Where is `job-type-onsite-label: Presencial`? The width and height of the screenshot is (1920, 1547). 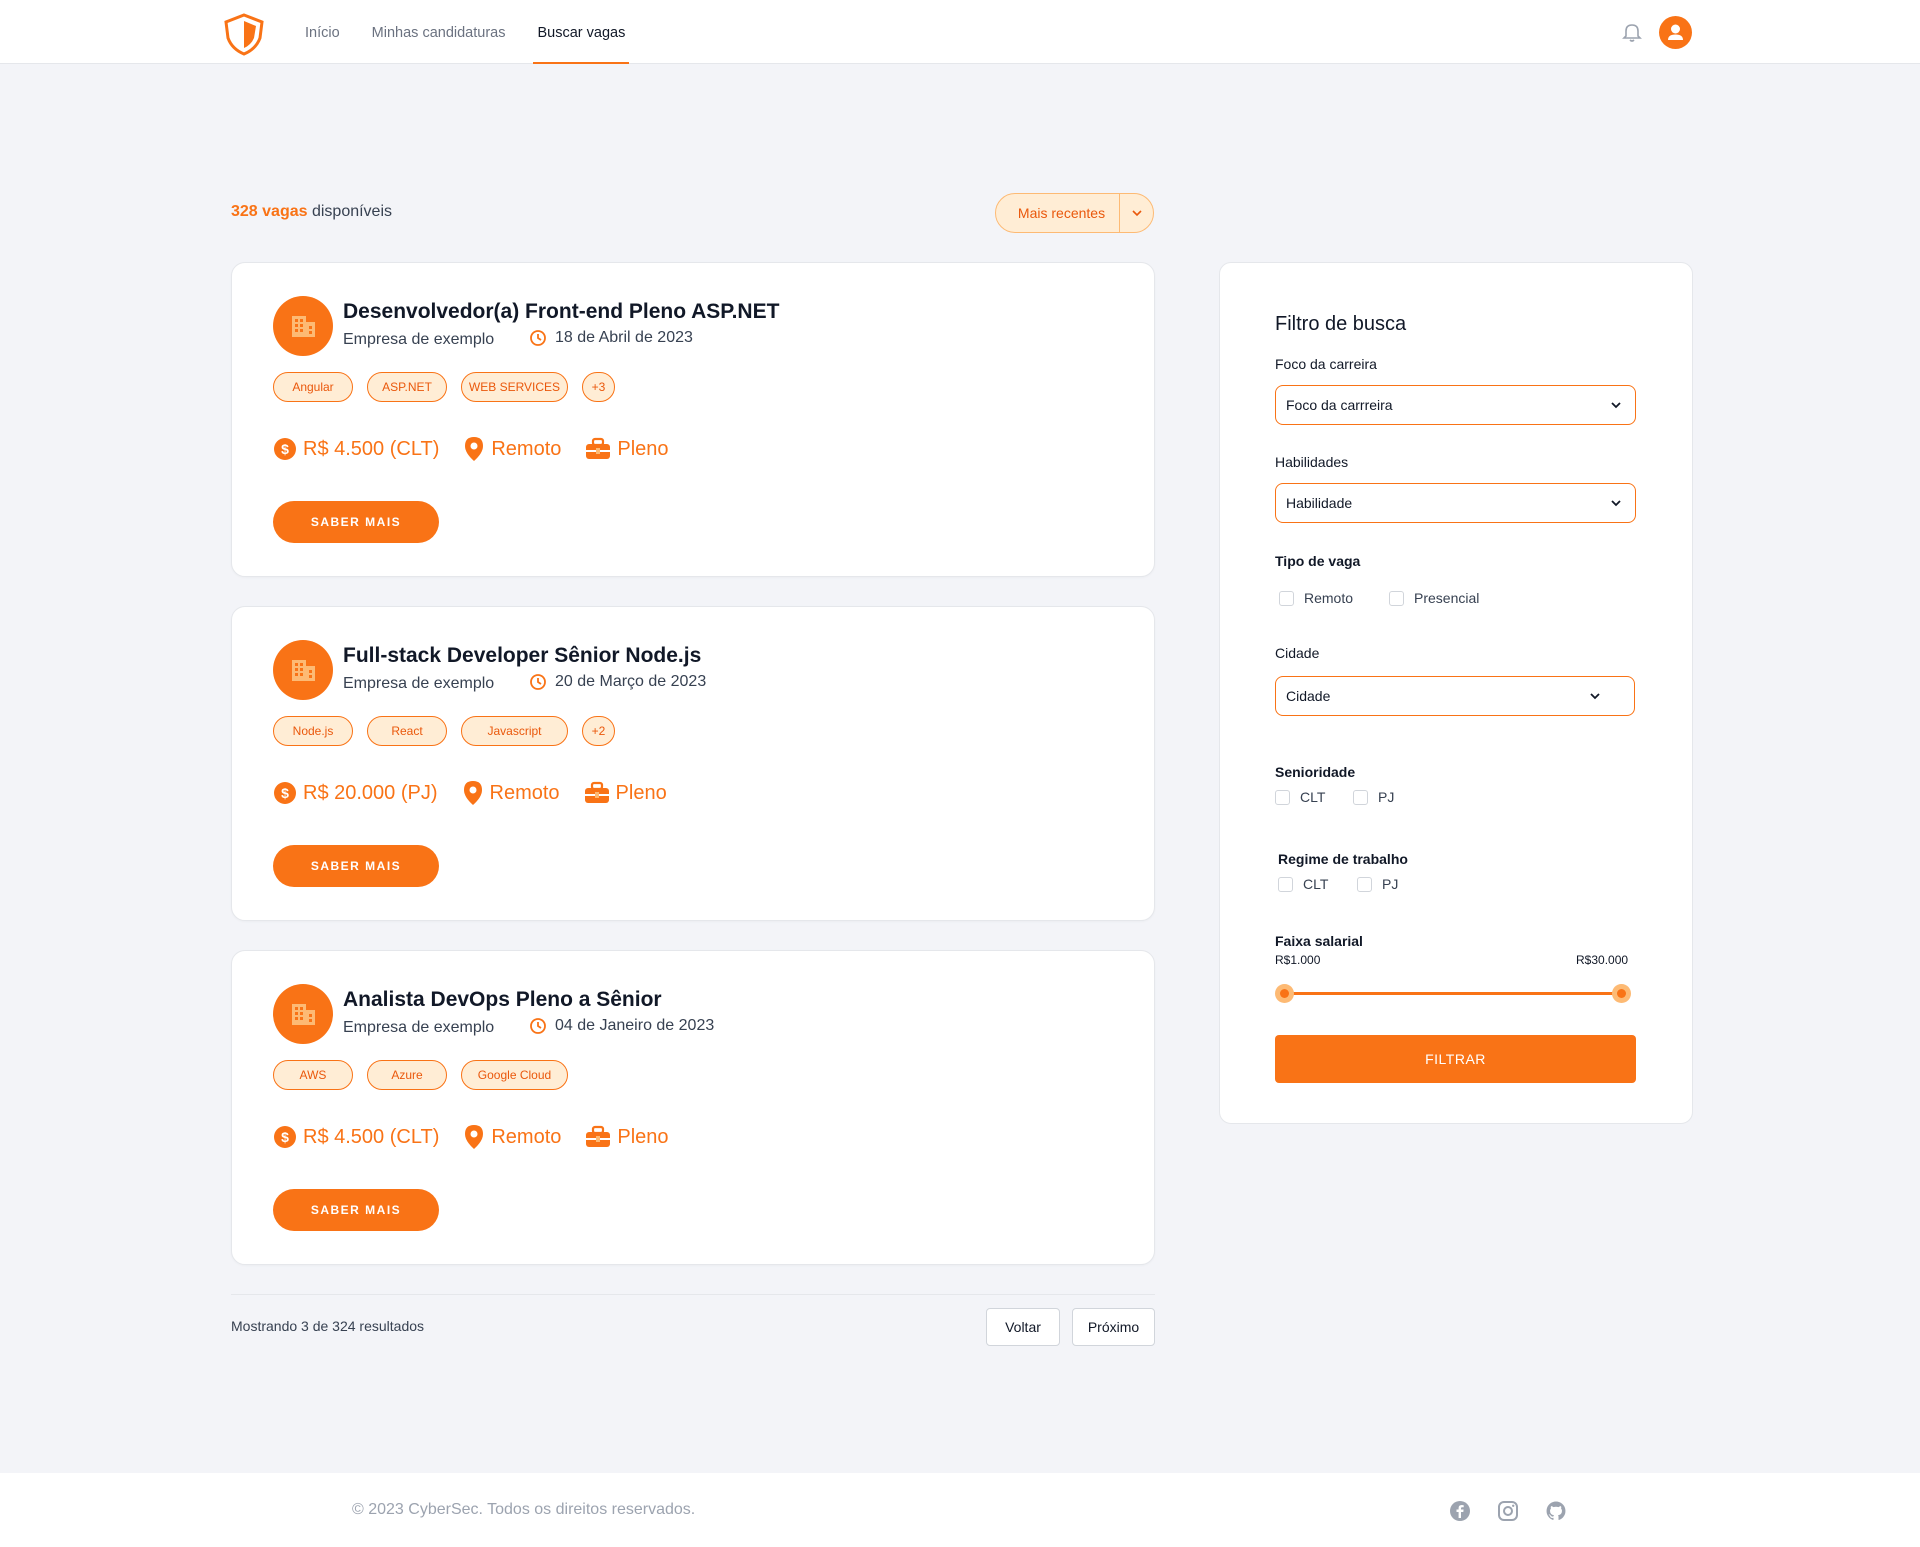 job-type-onsite-label: Presencial is located at coordinates (1447, 598).